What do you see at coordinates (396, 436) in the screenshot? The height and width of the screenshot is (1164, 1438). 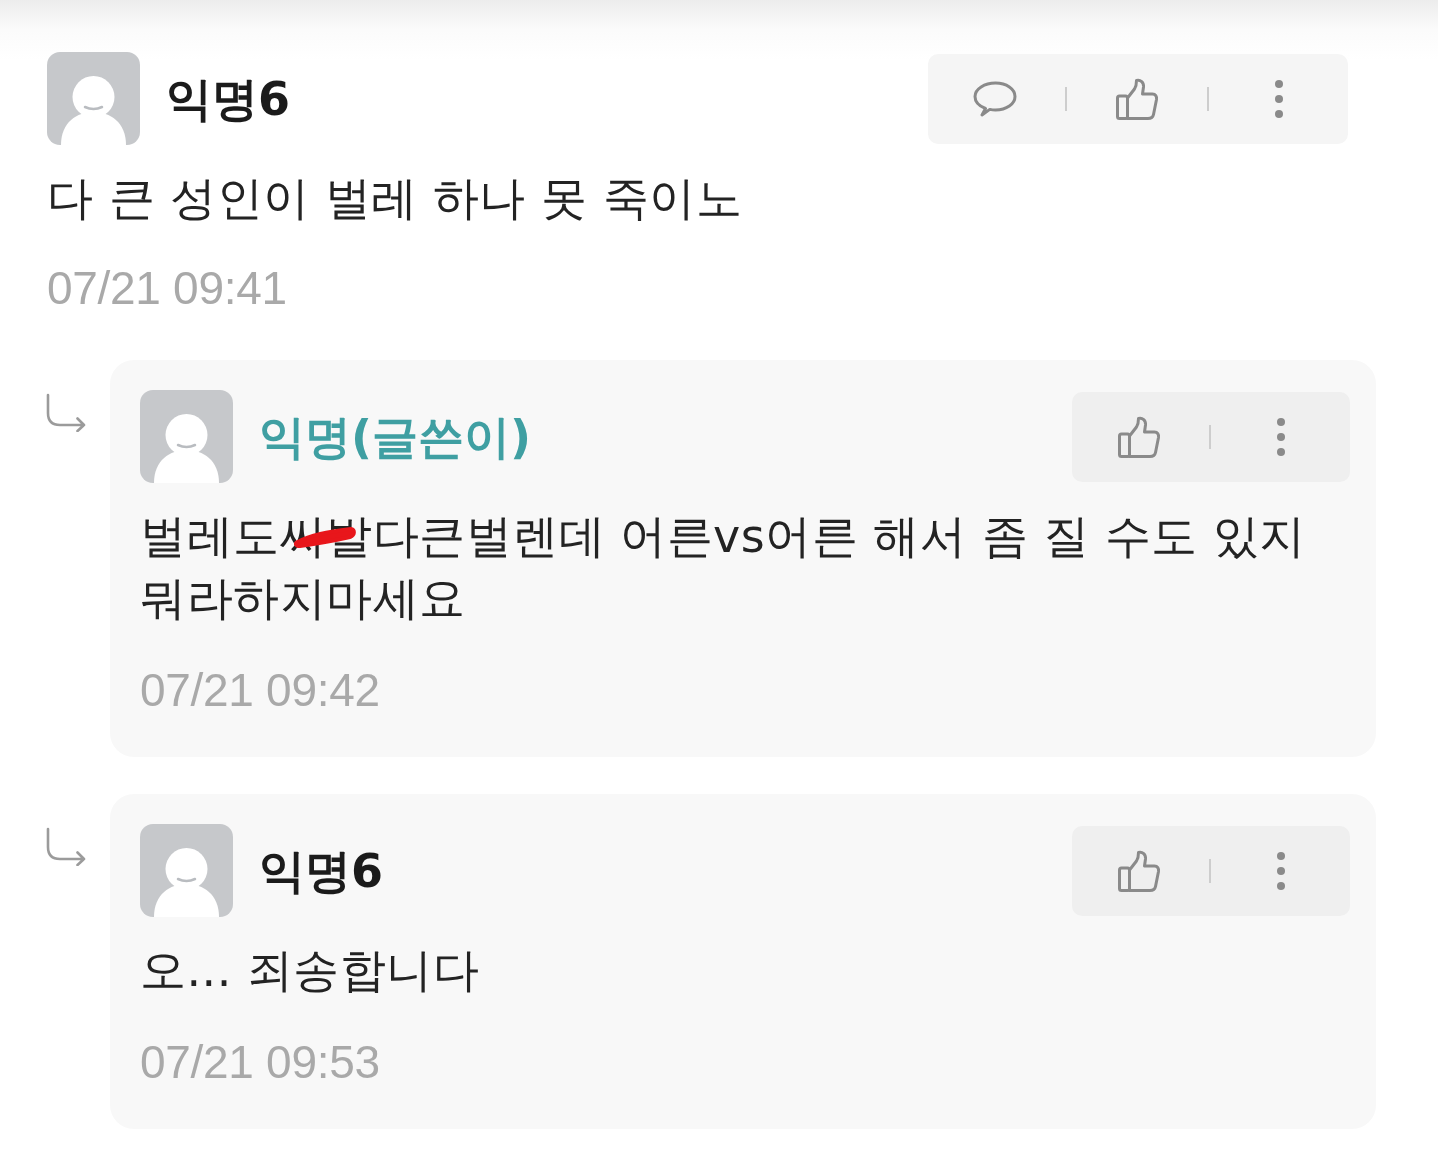 I see `author-name: 익명(글쓴이)` at bounding box center [396, 436].